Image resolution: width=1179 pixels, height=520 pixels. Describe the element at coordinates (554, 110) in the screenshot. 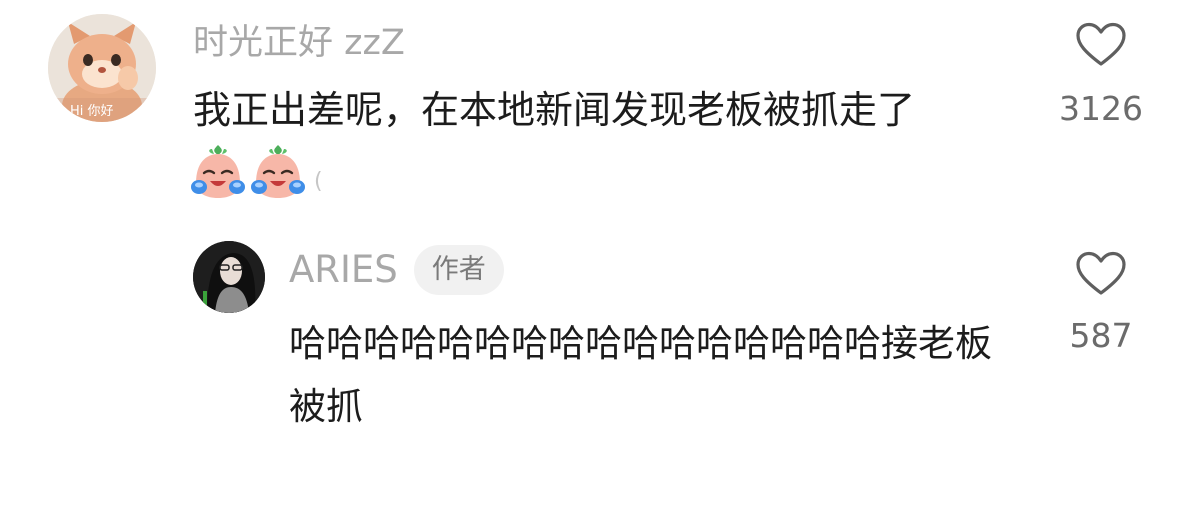

I see `comment-text: 我正出差呢，在本地新闻发现老板被抓走了` at that location.